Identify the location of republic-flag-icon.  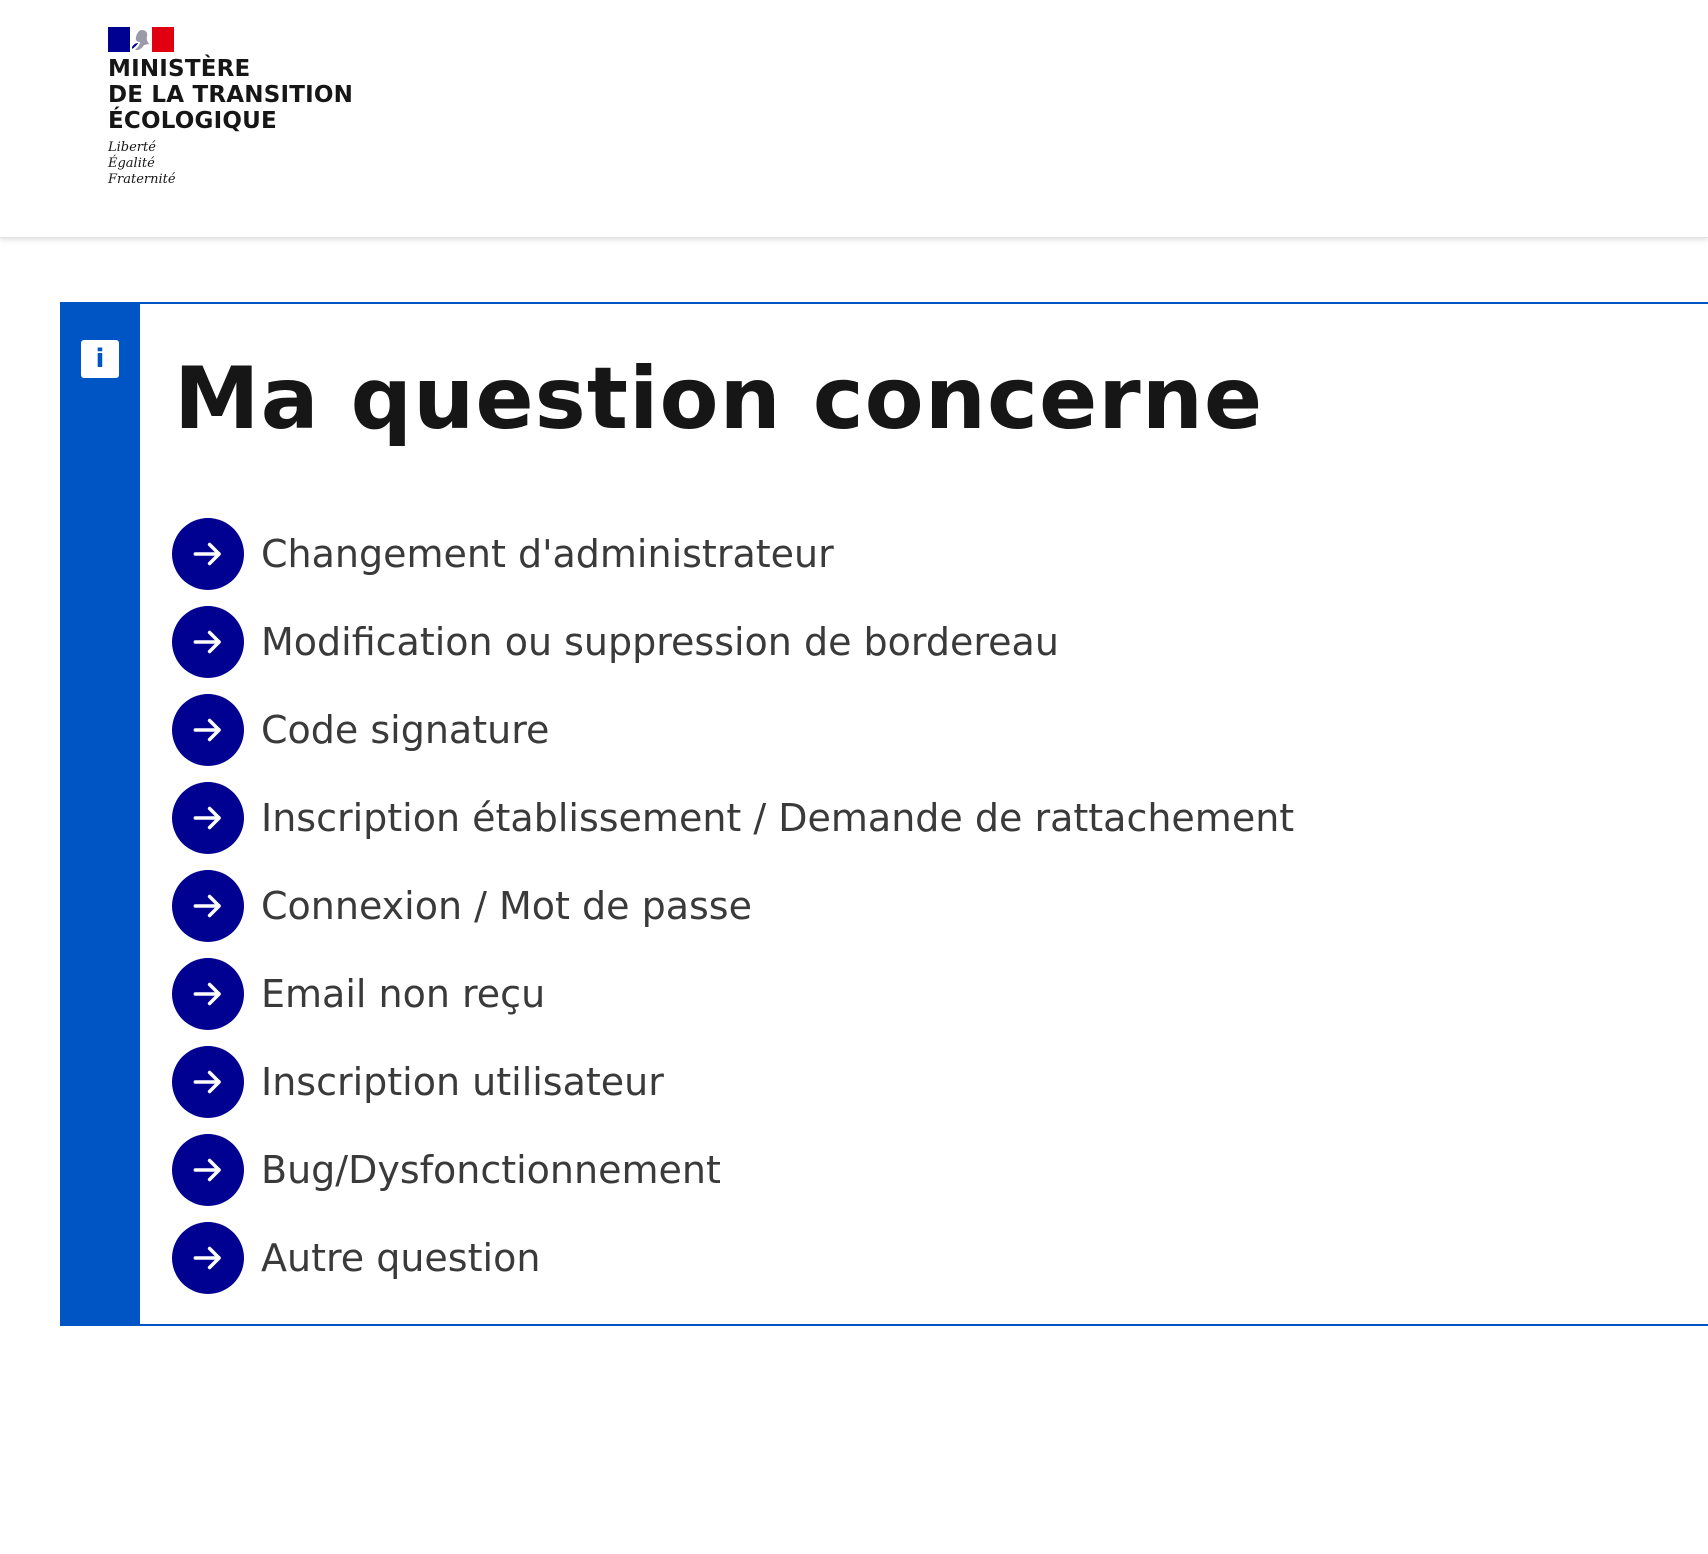
(141, 39).